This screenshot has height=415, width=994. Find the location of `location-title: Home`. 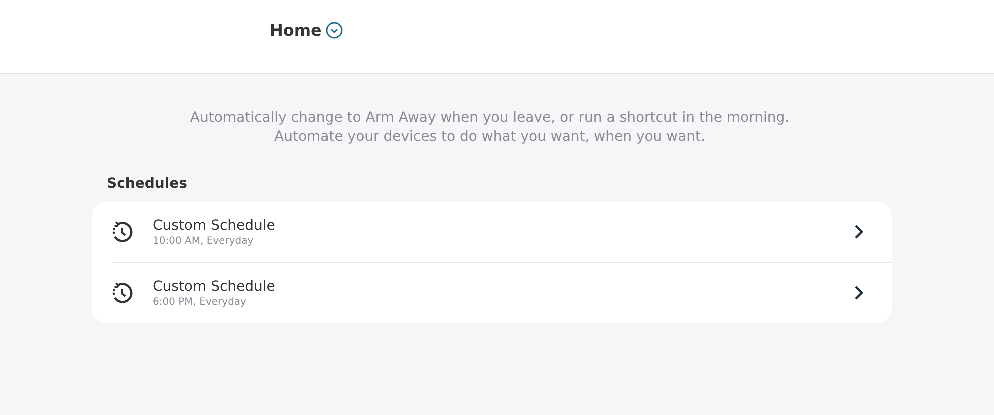

location-title: Home is located at coordinates (296, 30).